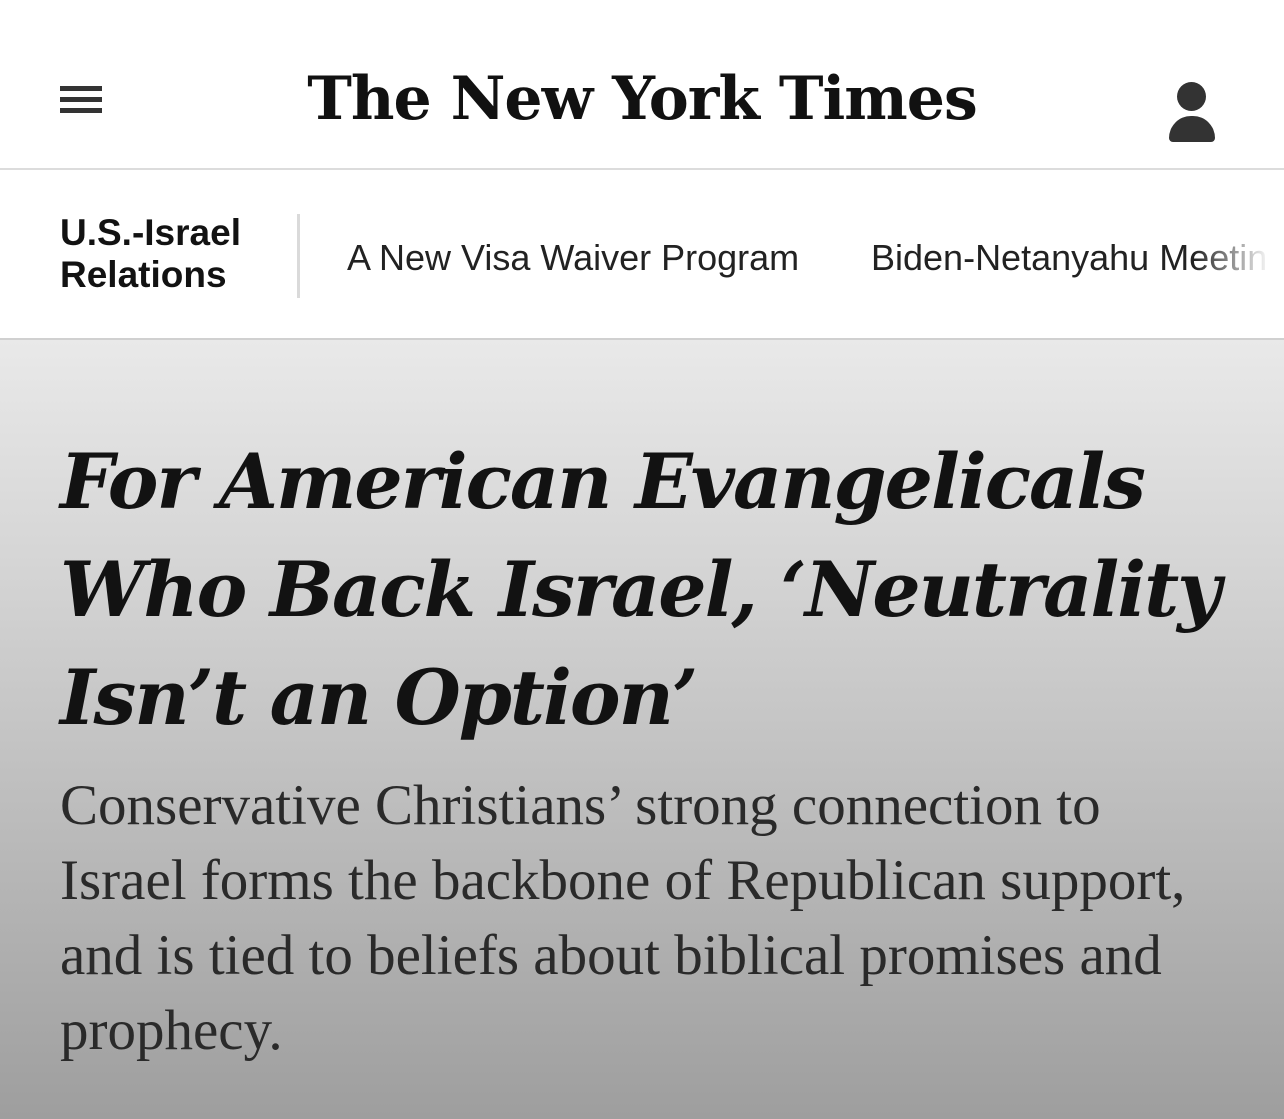 The height and width of the screenshot is (1119, 1284). What do you see at coordinates (573, 258) in the screenshot?
I see `nav-link-visa-waiver: A New Visa Waiver Program` at bounding box center [573, 258].